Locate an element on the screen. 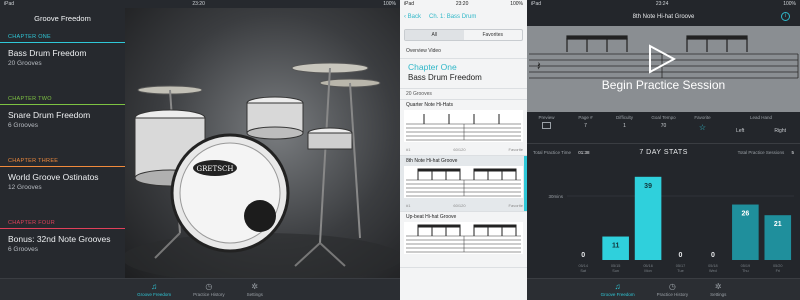 This screenshot has height=300, width=800. chapter-tag: CHAPTER FOUR is located at coordinates (31, 223).